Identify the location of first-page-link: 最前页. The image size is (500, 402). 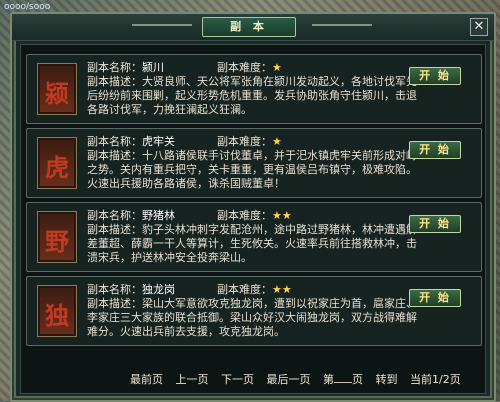
(146, 379).